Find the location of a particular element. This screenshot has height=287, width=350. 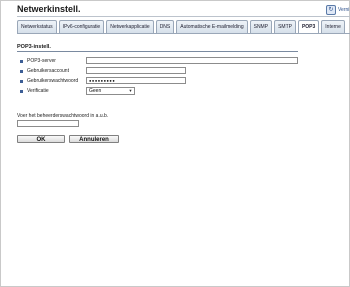

page-title: Netwerkinstell. is located at coordinates (49, 9).